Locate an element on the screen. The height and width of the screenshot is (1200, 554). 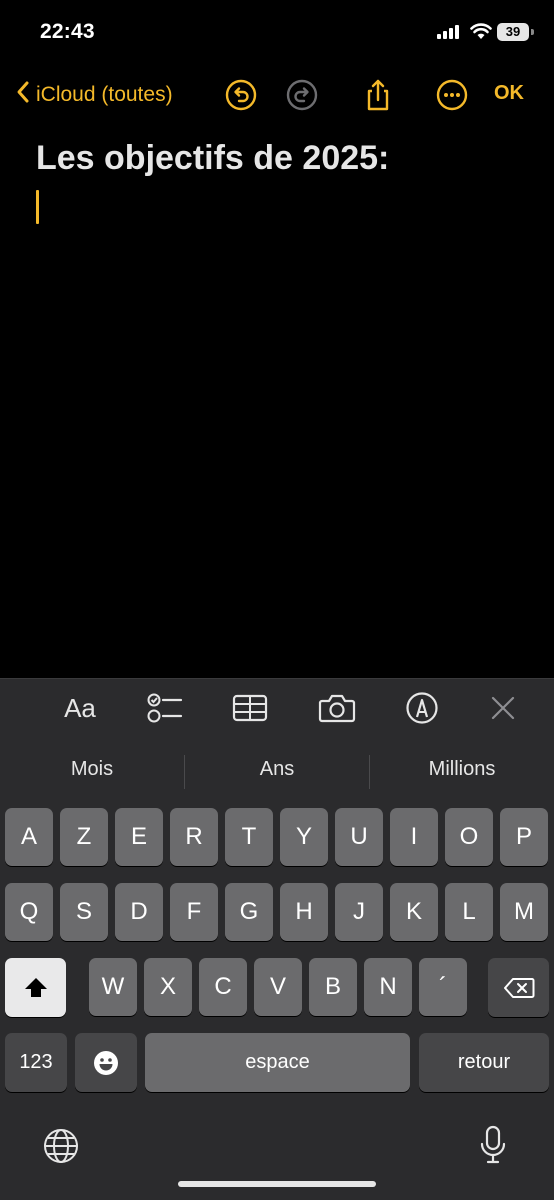
table-icon is located at coordinates (250, 708).